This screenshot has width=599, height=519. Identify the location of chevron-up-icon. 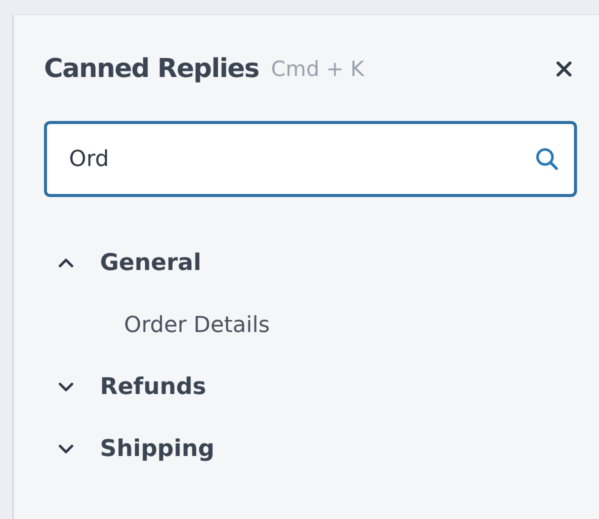
(66, 263).